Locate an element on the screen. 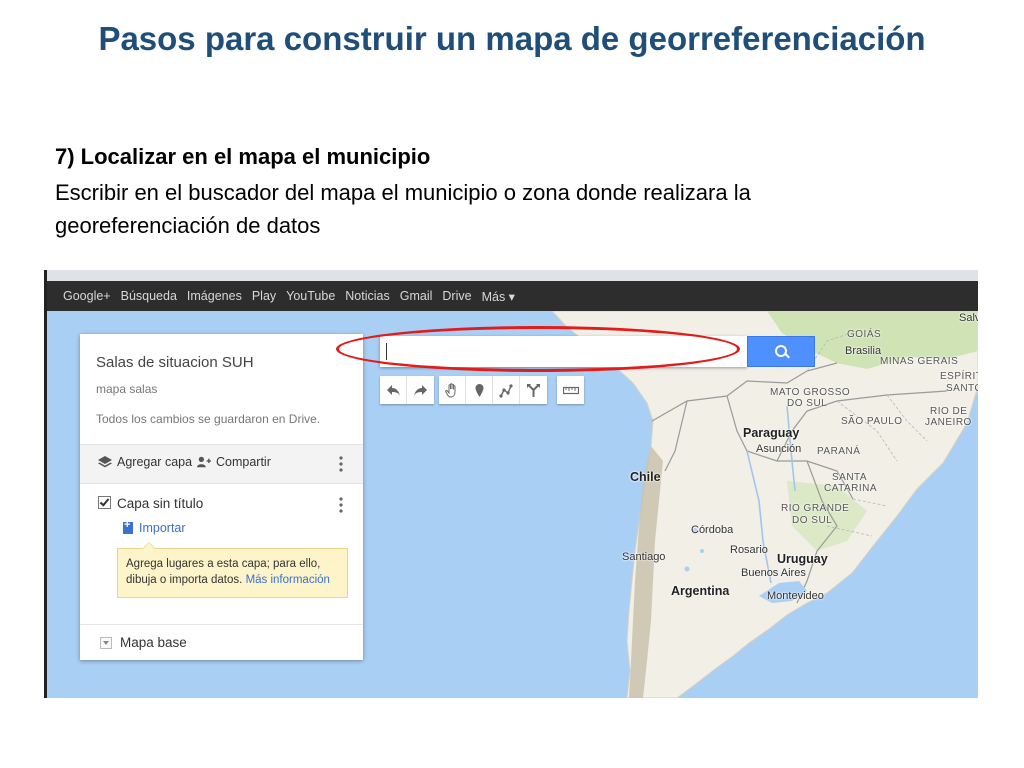 This screenshot has width=1024, height=768. text-cursor is located at coordinates (386, 351).